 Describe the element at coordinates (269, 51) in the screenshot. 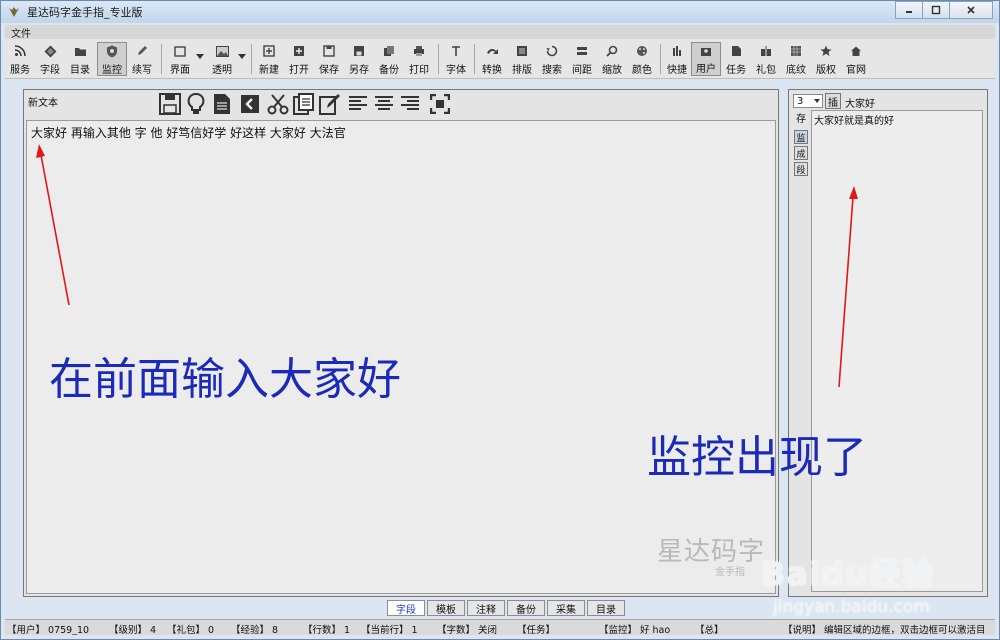

I see `new-file-icon` at that location.